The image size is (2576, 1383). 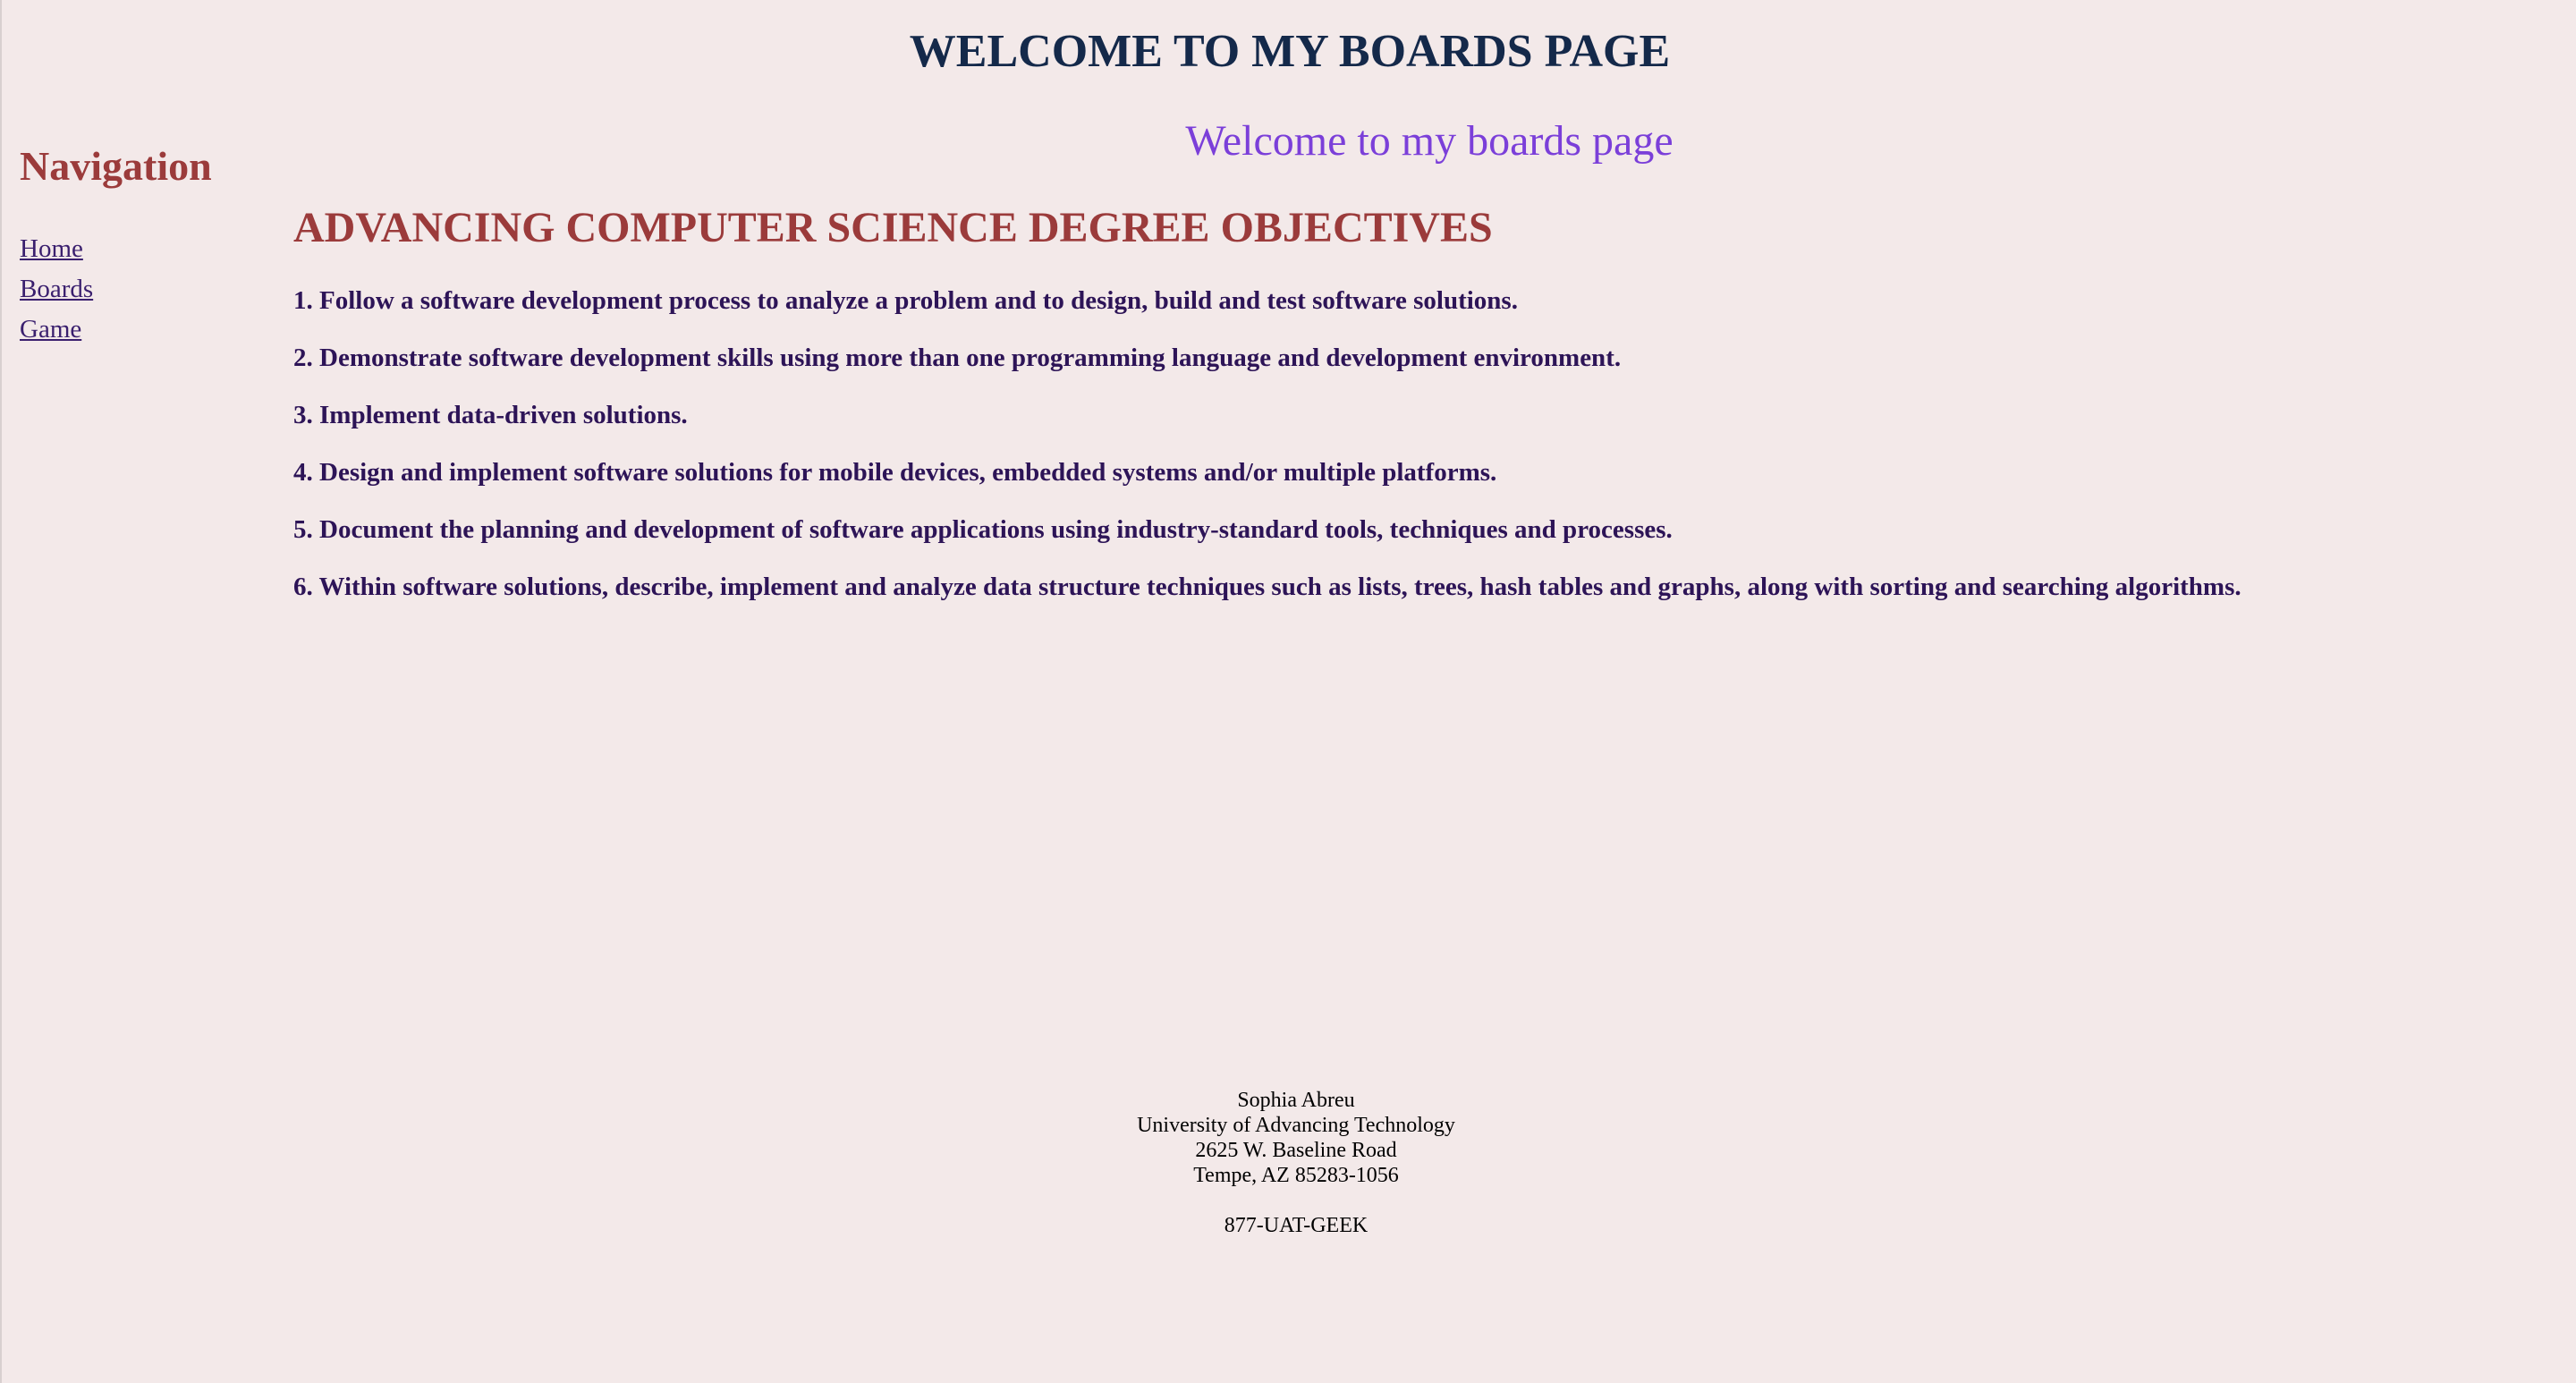 What do you see at coordinates (1429, 141) in the screenshot?
I see `page-subtitle: Welcome to my boards page` at bounding box center [1429, 141].